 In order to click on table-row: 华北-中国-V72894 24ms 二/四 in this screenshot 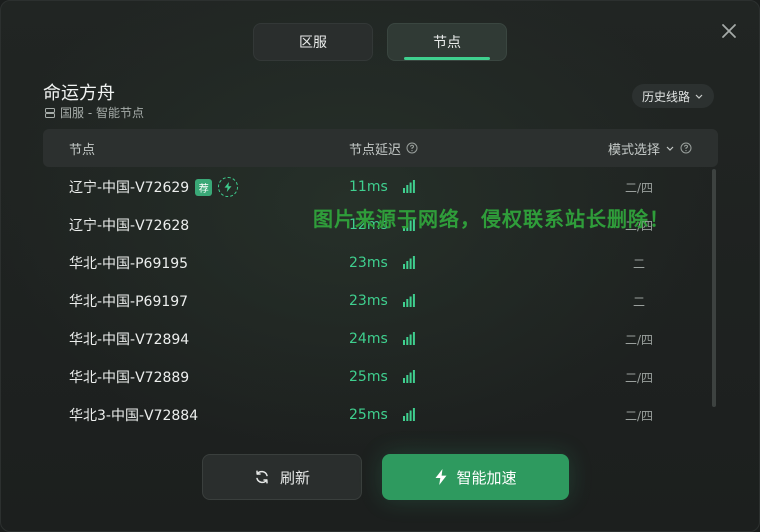, I will do `click(380, 339)`.